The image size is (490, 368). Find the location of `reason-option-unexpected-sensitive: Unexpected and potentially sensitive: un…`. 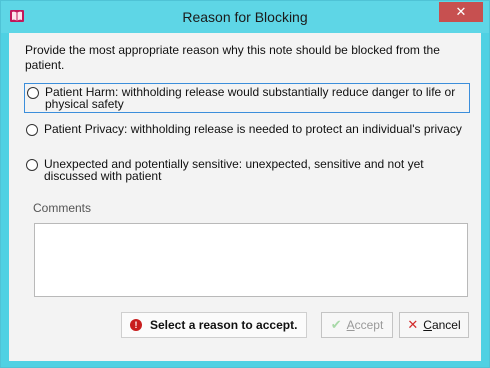

reason-option-unexpected-sensitive: Unexpected and potentially sensitive: un… is located at coordinates (247, 170).